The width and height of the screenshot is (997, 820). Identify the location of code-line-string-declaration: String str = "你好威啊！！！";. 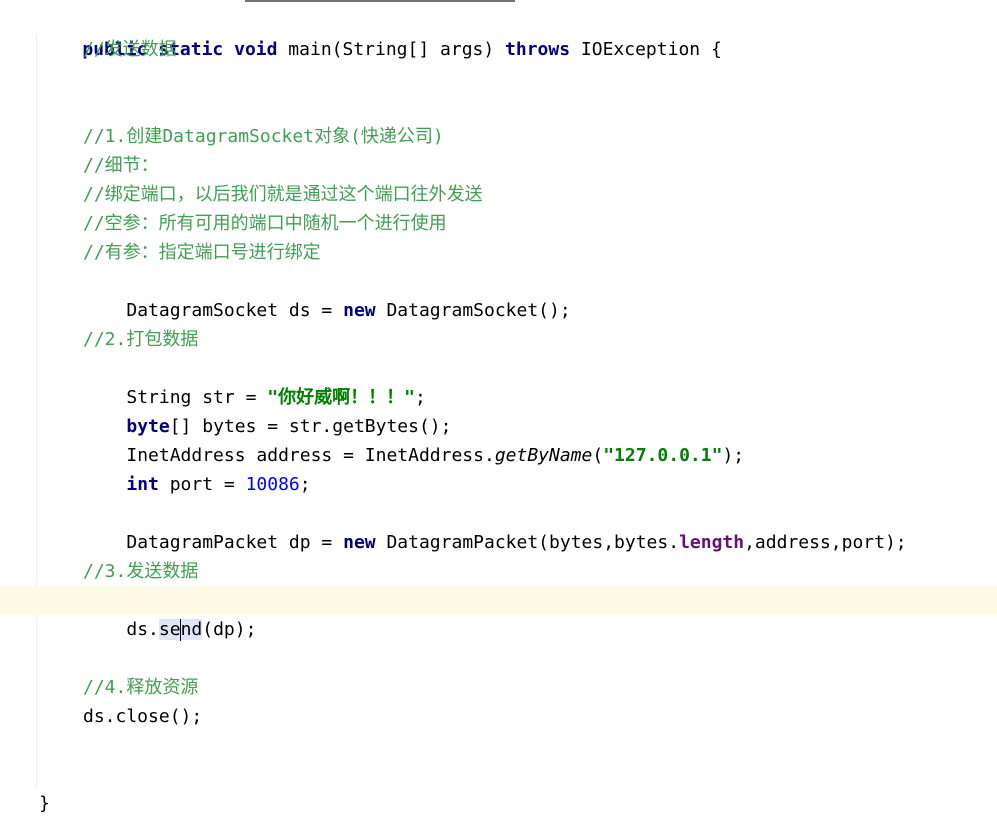
(254, 381).